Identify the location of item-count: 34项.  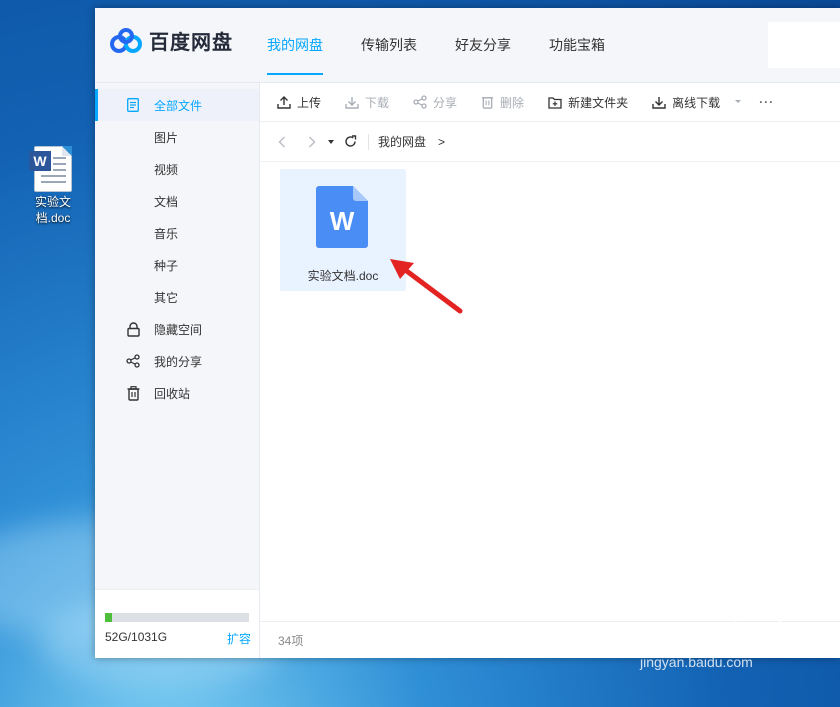
(291, 641).